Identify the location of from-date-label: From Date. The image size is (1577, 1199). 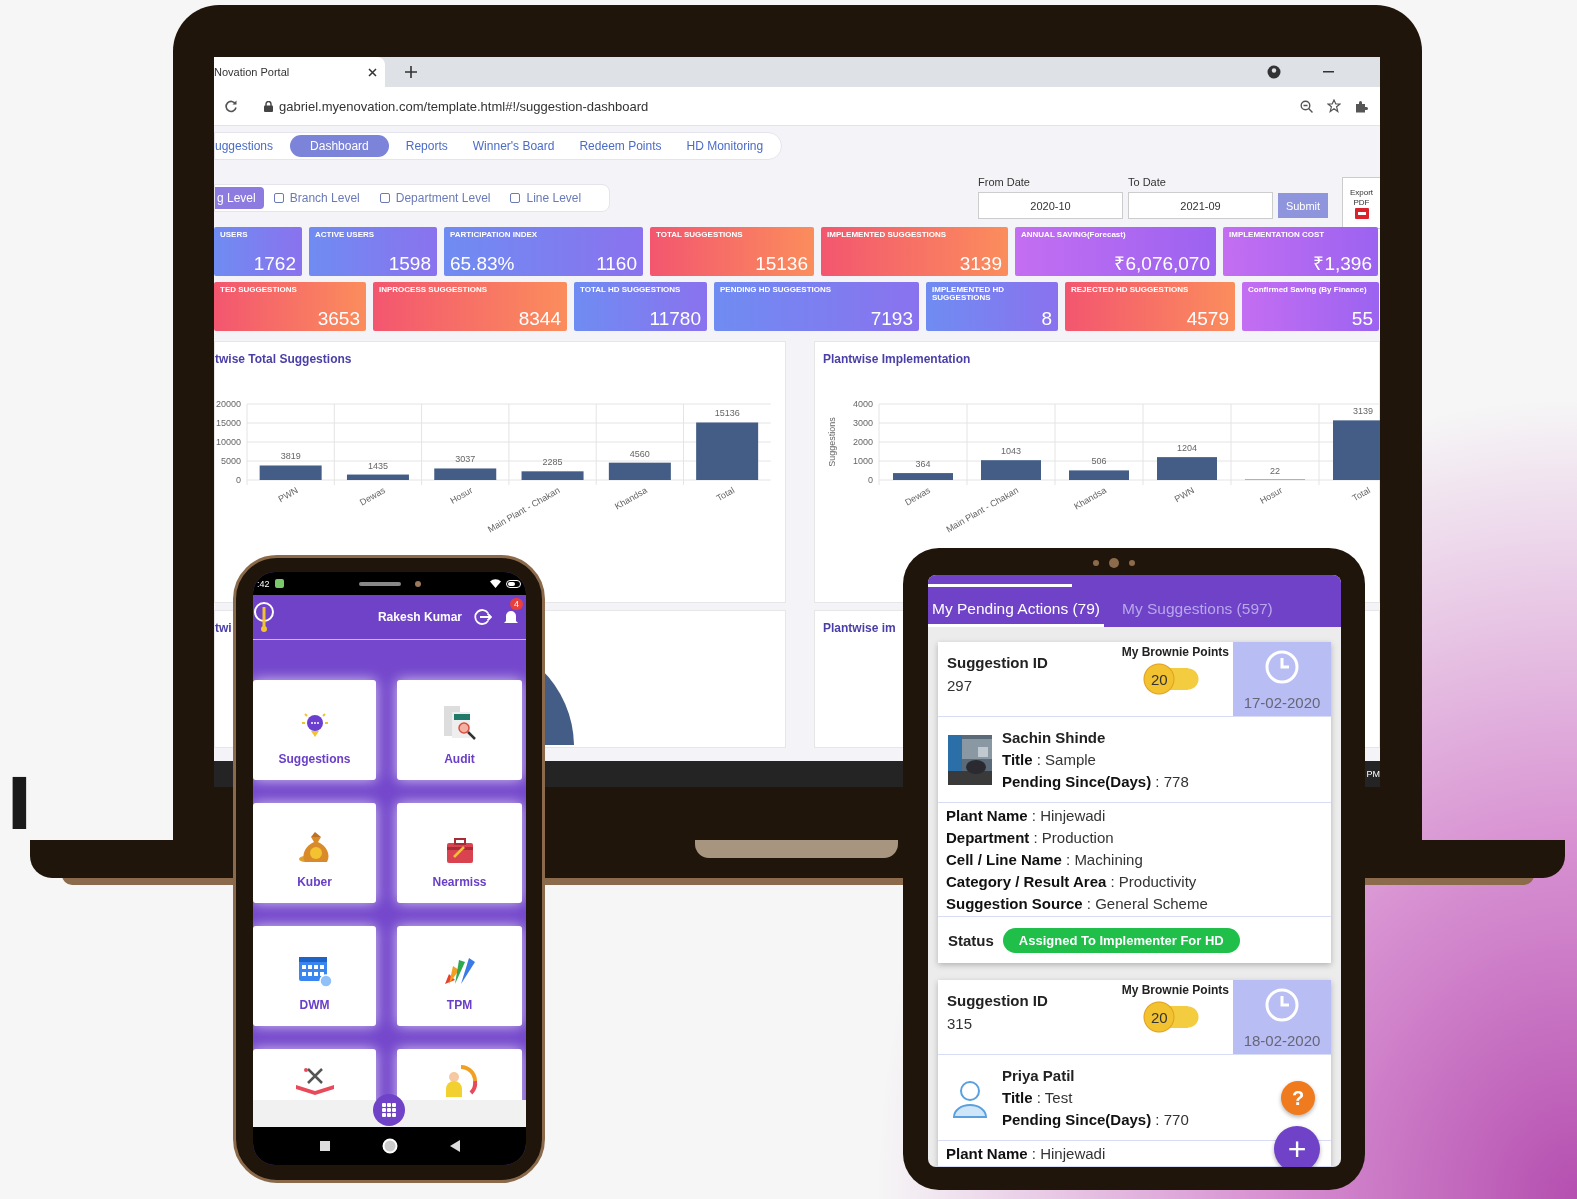
(1004, 182).